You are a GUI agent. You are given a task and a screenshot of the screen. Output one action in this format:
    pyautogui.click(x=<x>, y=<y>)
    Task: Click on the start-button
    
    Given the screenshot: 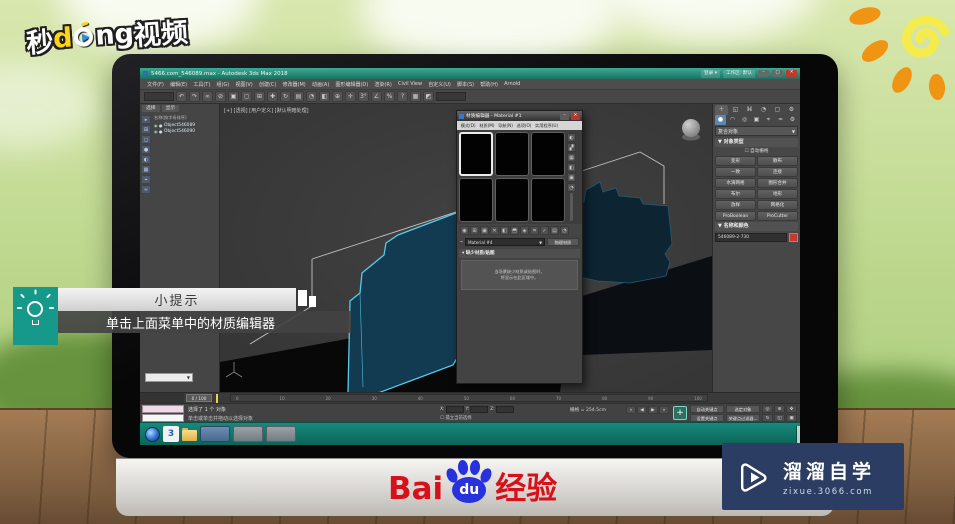 What is the action you would take?
    pyautogui.click(x=152, y=434)
    